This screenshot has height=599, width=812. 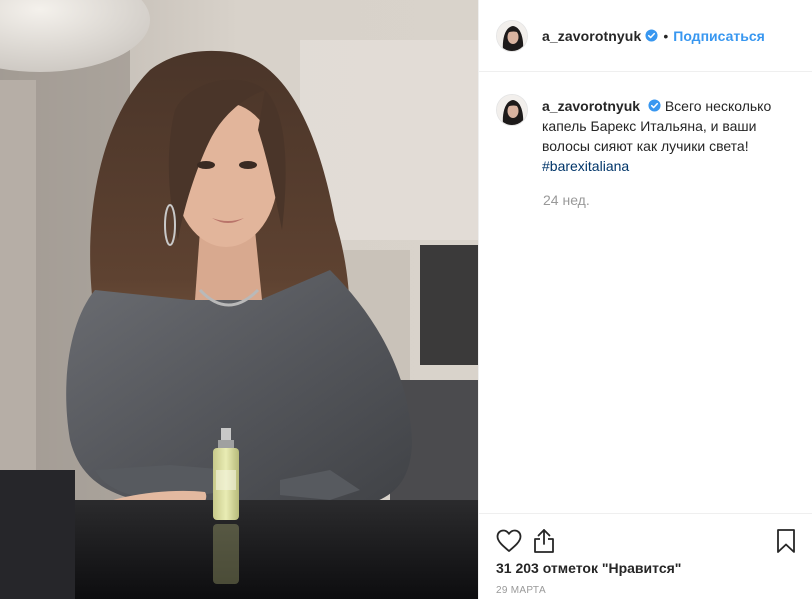 I want to click on actions-section: 31 203 отметок "Нравится" 29 марта, so click(x=645, y=556).